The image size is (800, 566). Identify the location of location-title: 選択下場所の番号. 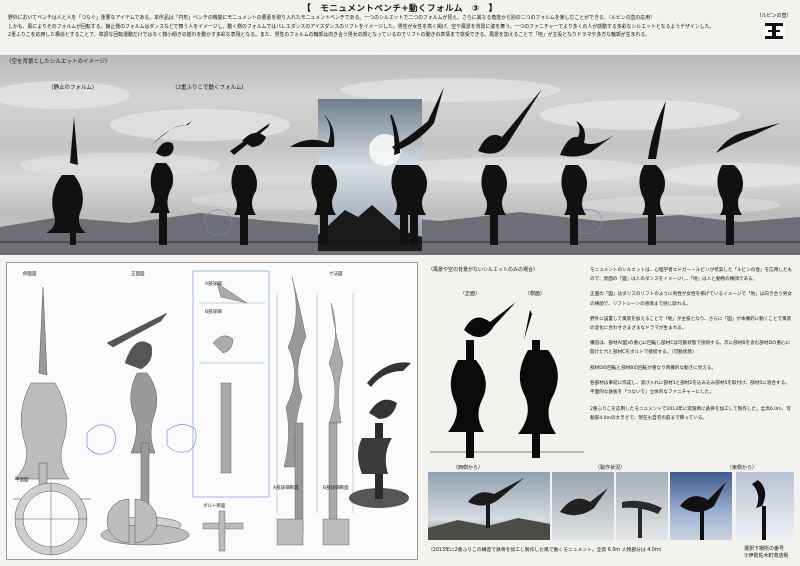
(764, 549).